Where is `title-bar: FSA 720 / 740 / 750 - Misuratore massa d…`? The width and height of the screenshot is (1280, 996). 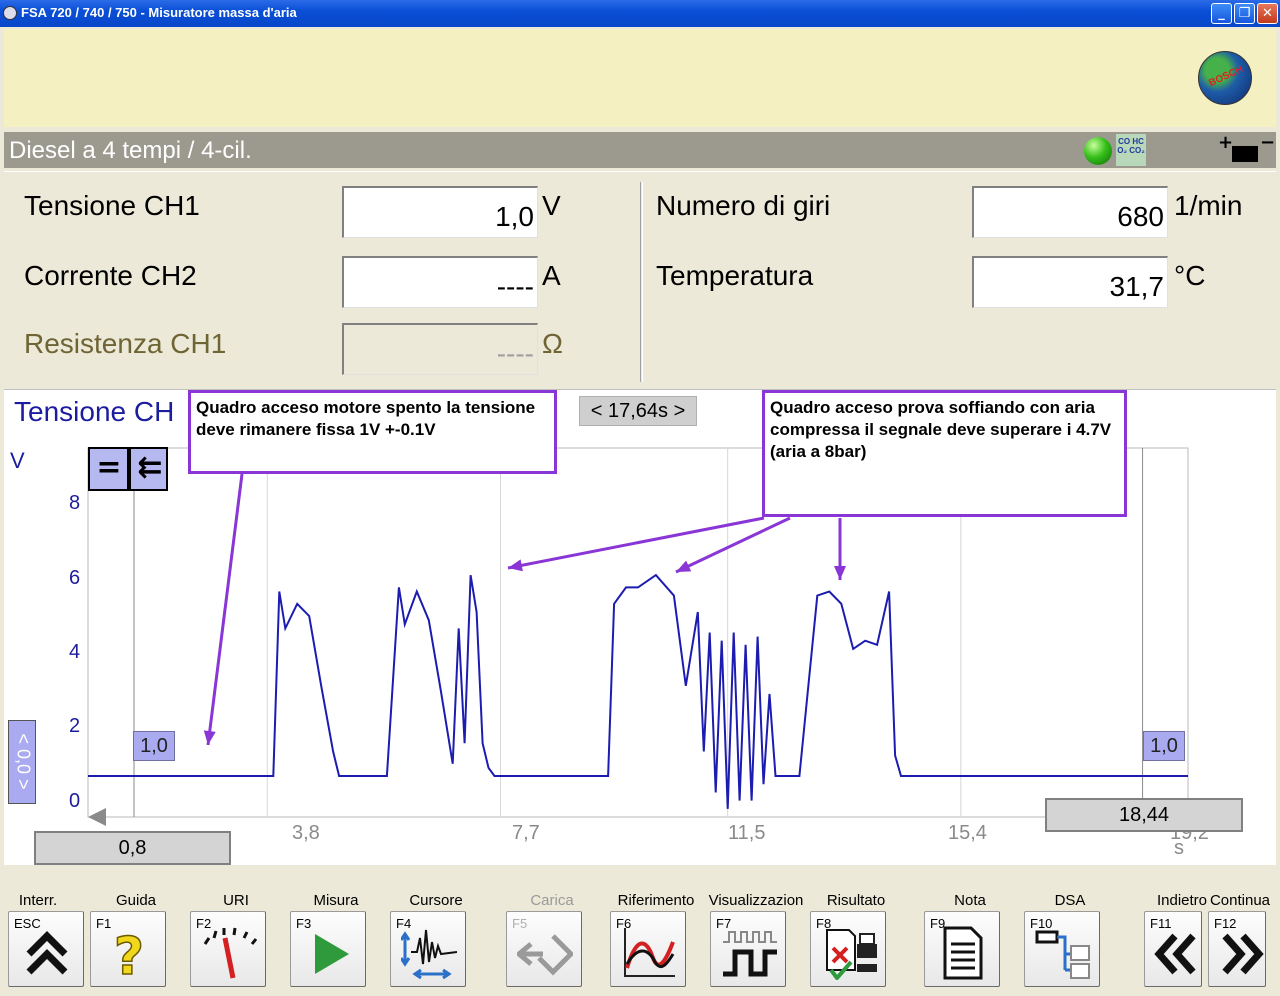
title-bar: FSA 720 / 740 / 750 - Misuratore massa d… is located at coordinates (640, 13).